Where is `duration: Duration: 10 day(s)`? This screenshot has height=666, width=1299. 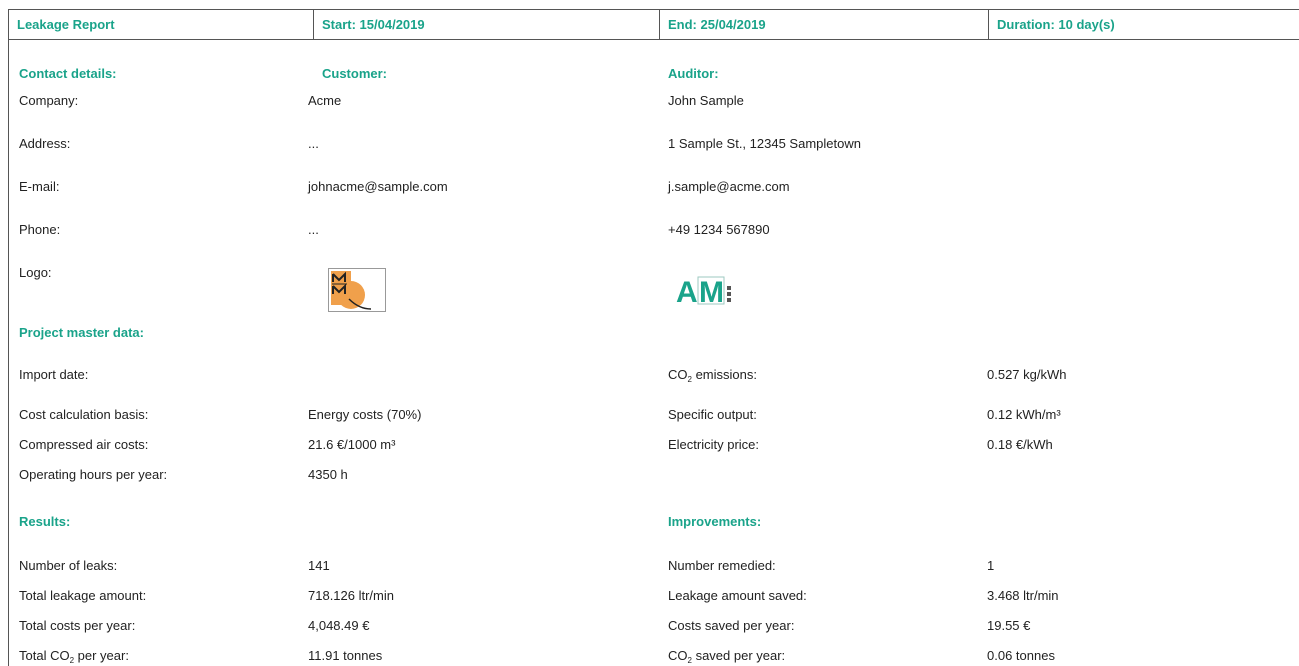
duration: Duration: 10 day(s) is located at coordinates (1144, 24).